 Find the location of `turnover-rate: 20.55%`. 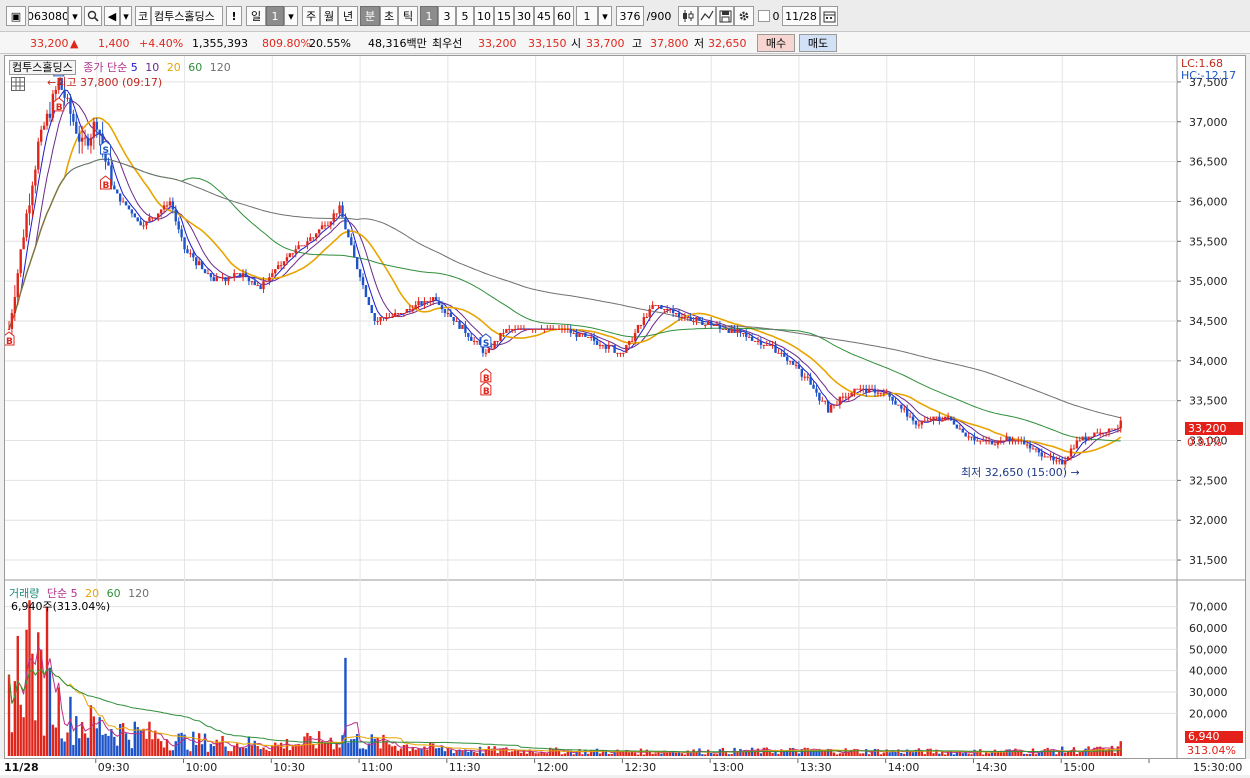

turnover-rate: 20.55% is located at coordinates (330, 43).